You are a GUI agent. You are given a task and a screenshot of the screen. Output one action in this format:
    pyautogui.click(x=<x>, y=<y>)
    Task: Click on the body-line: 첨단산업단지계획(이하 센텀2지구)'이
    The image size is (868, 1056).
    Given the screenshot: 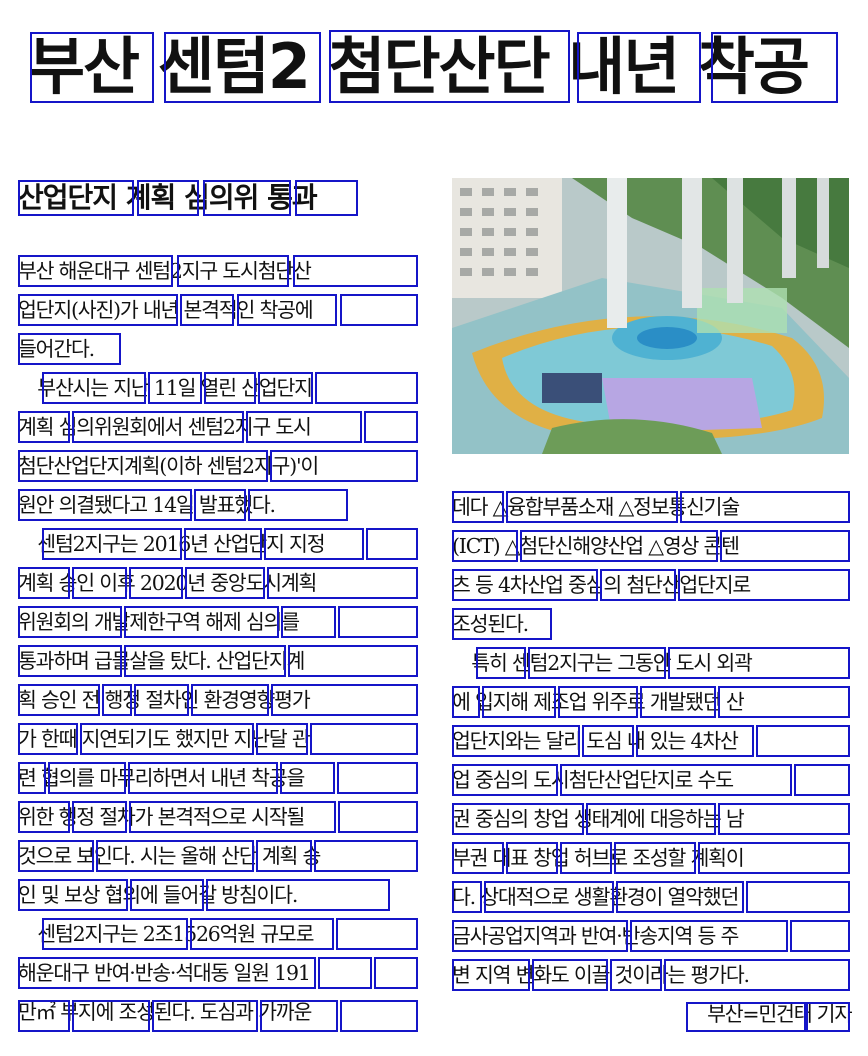 What is the action you would take?
    pyautogui.click(x=168, y=466)
    